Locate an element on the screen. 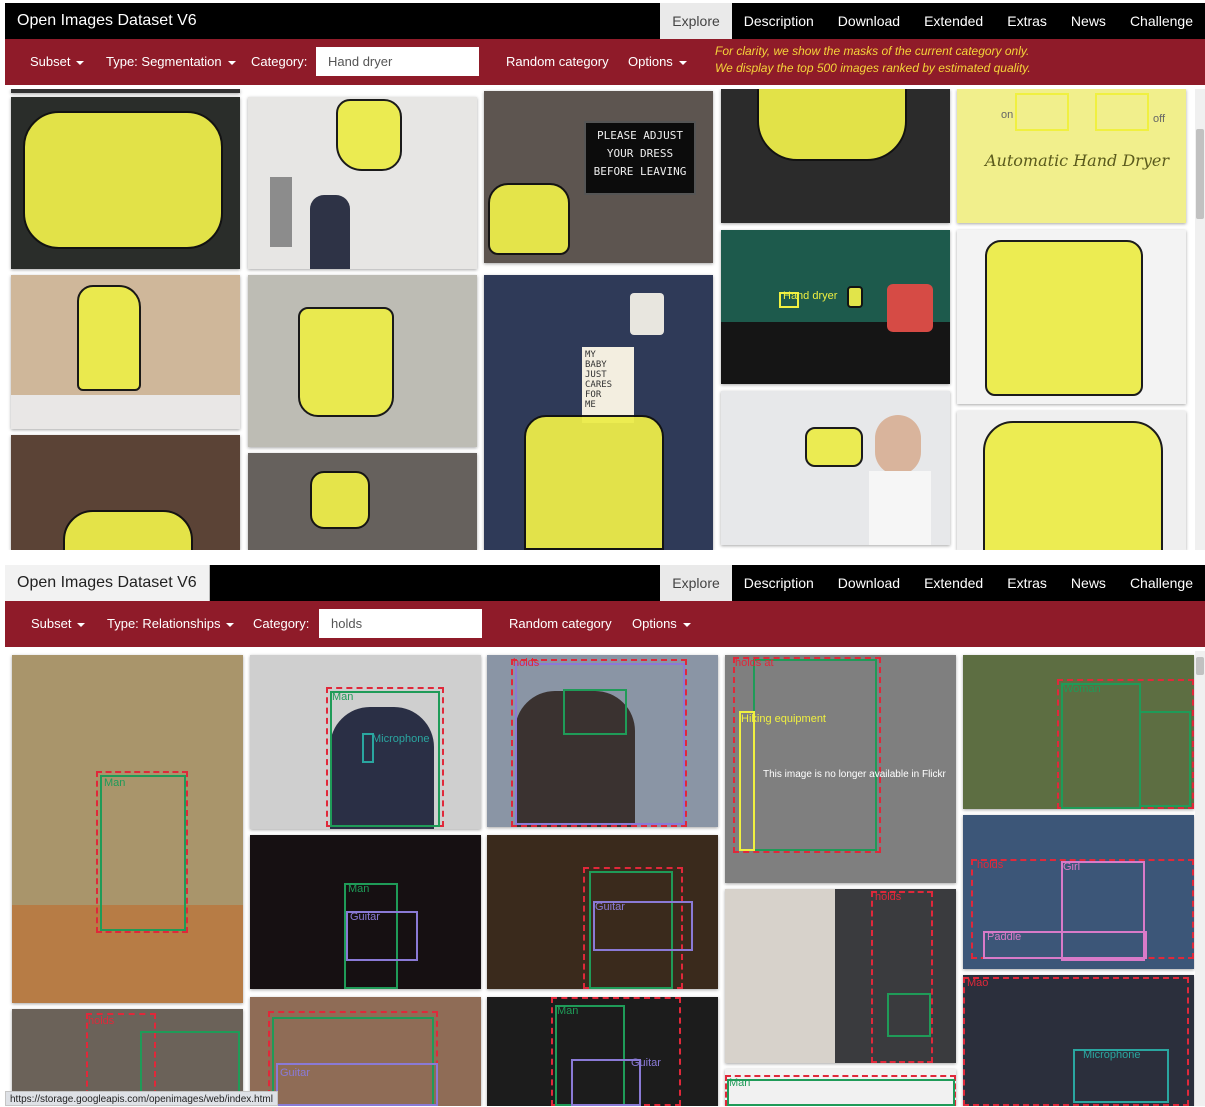 The width and height of the screenshot is (1205, 1107). handwritten-note: MY BABY JUST CARES FOR ME is located at coordinates (608, 385).